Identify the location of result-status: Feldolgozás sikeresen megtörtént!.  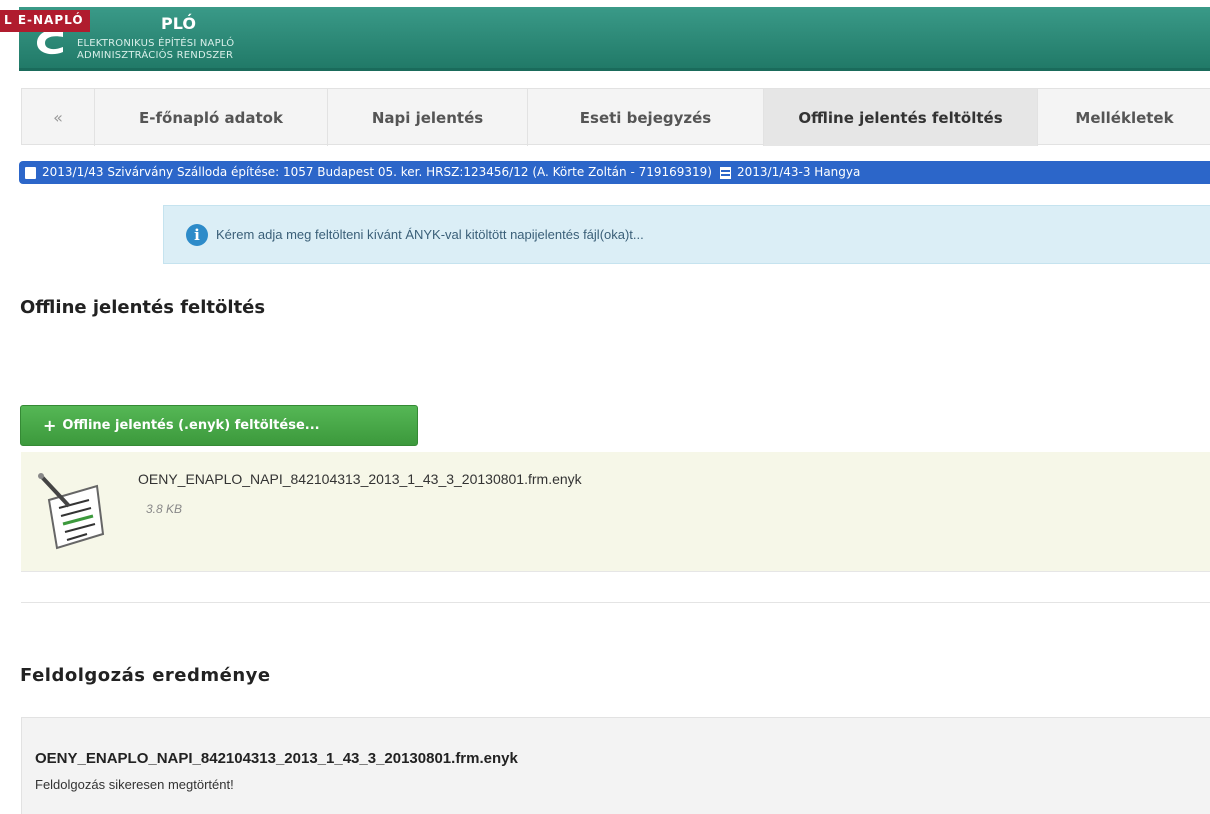
(134, 784).